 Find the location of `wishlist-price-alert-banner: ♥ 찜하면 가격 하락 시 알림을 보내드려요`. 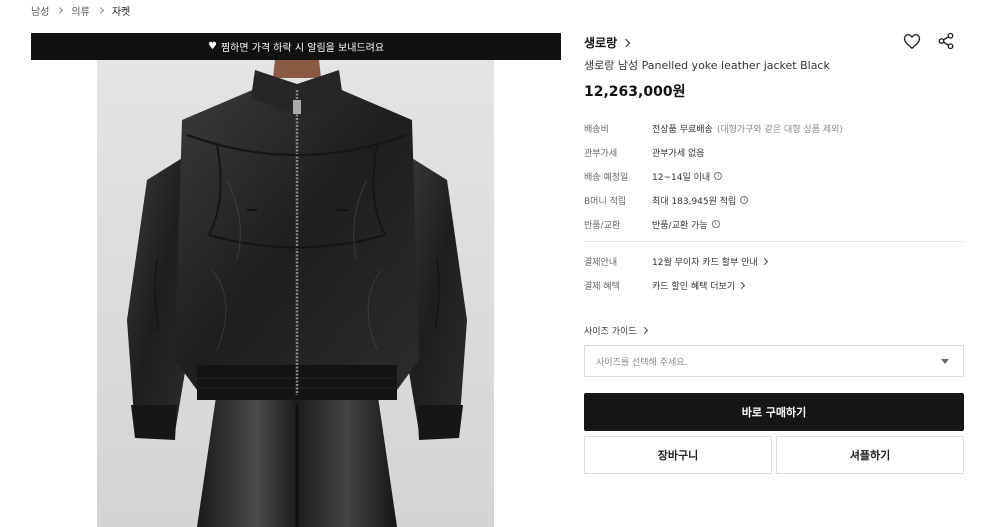

wishlist-price-alert-banner: ♥ 찜하면 가격 하락 시 알림을 보내드려요 is located at coordinates (296, 46).